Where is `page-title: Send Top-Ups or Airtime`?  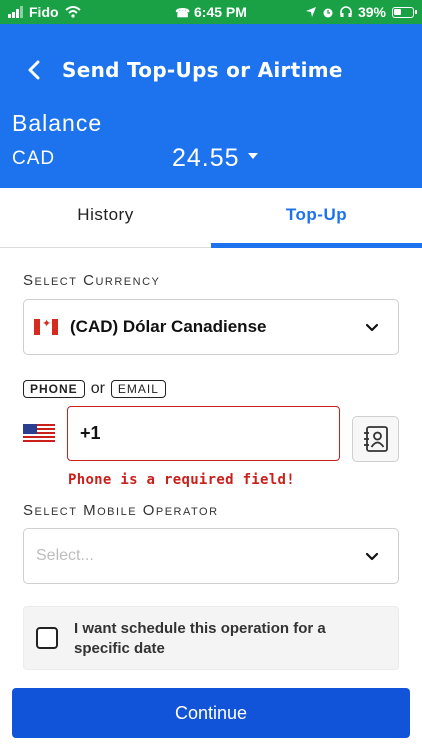 page-title: Send Top-Ups or Airtime is located at coordinates (202, 70).